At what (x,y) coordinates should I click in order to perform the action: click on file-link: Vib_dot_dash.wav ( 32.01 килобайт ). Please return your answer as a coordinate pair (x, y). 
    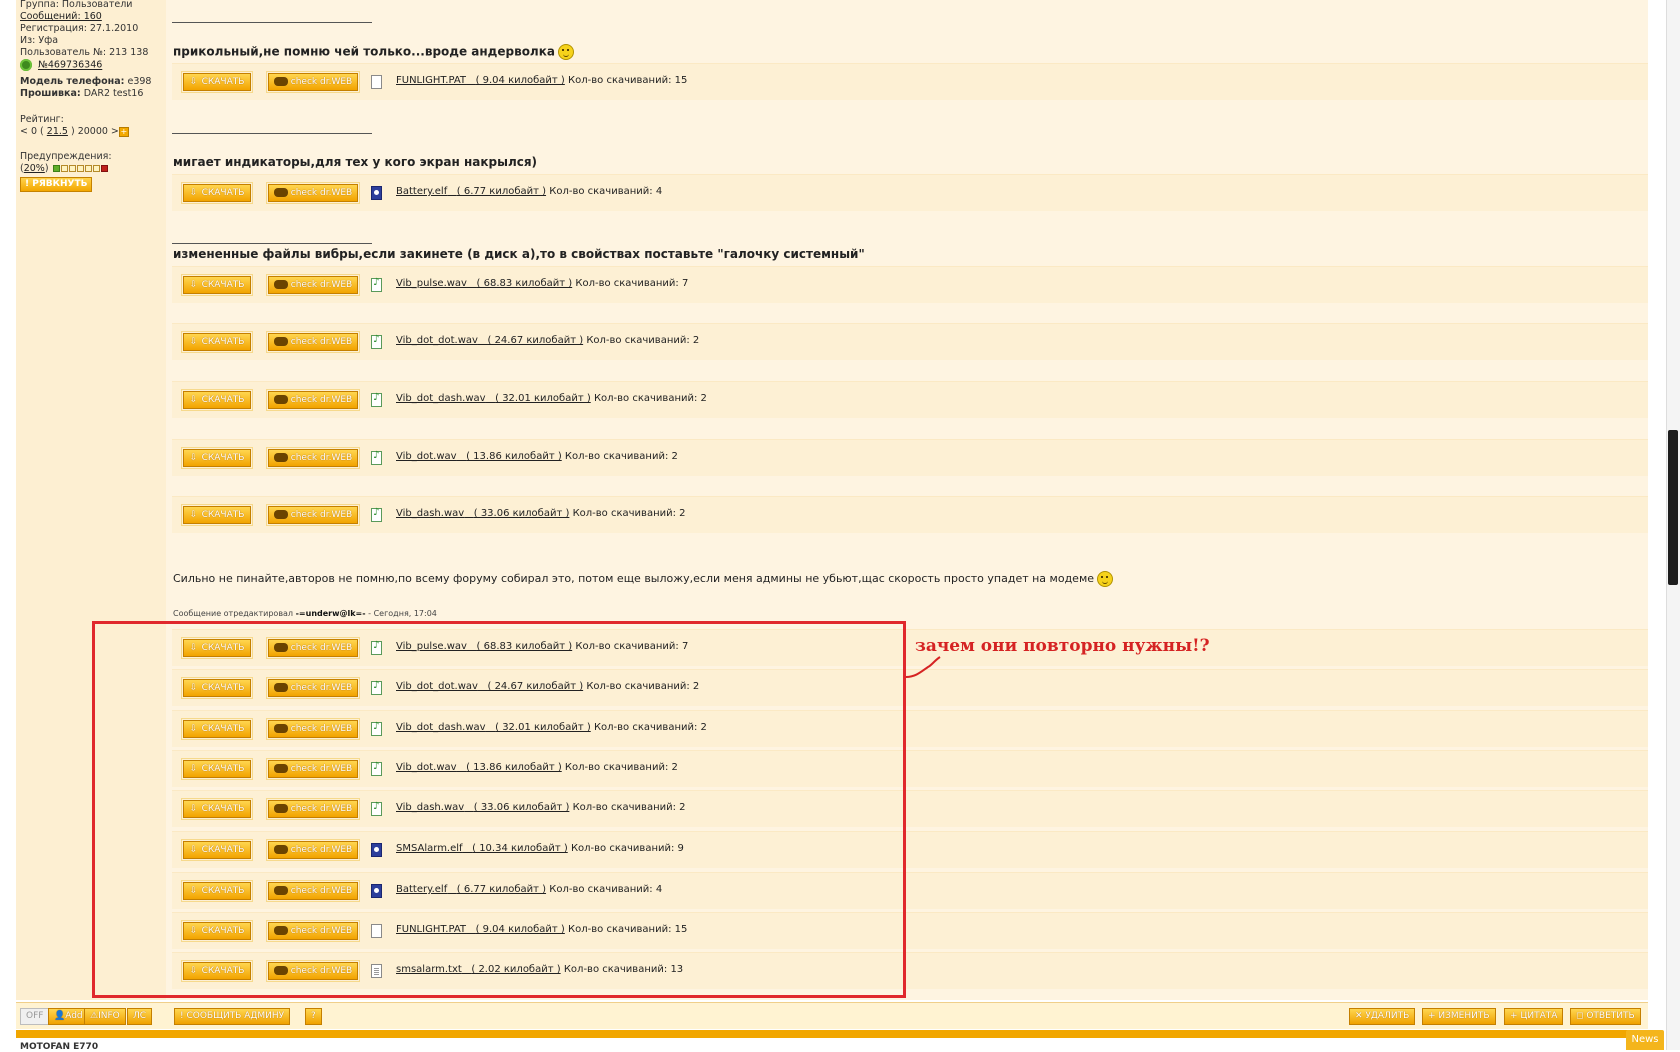
    Looking at the image, I should click on (493, 398).